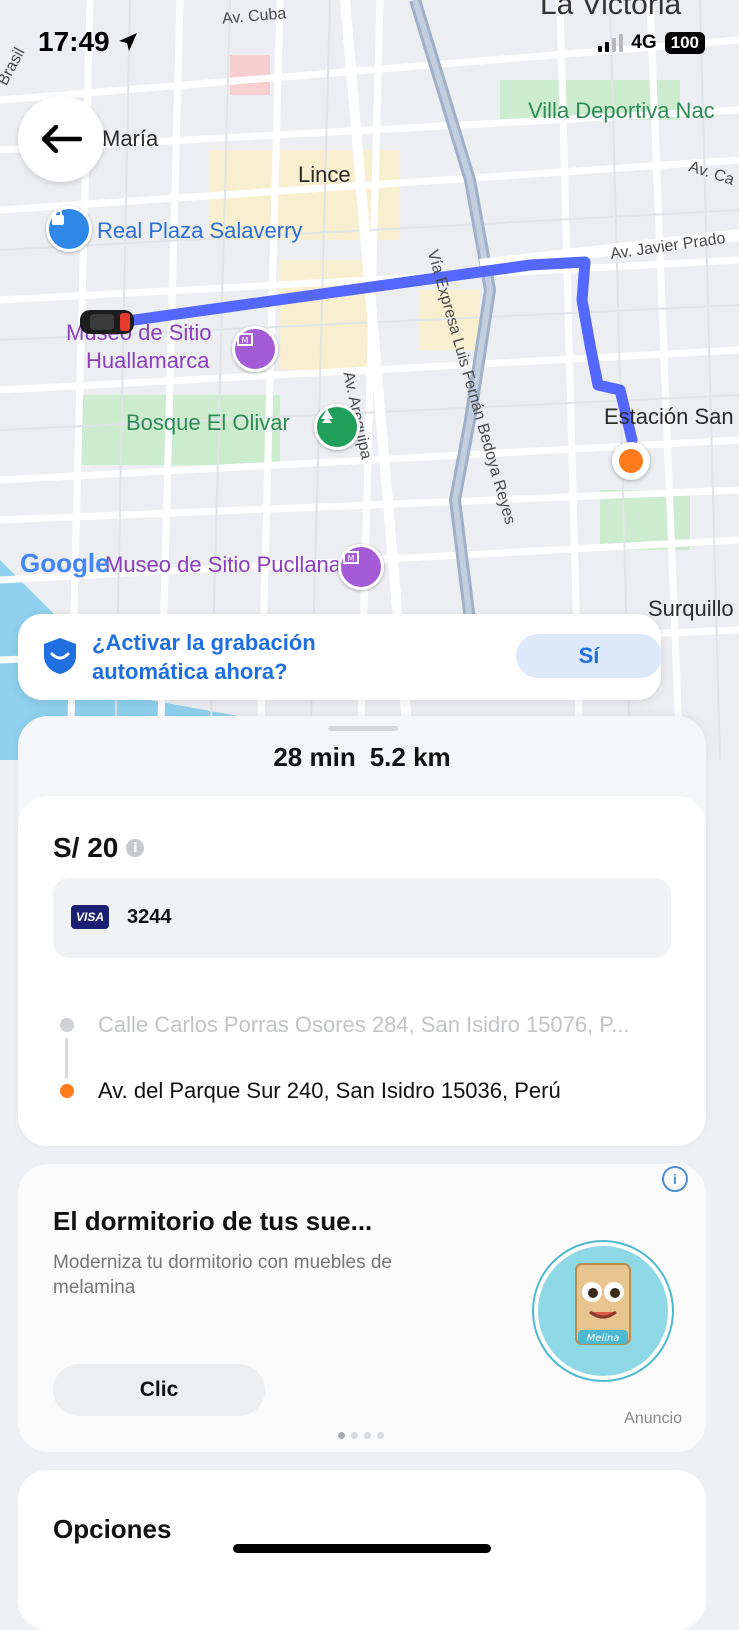  Describe the element at coordinates (362, 1548) in the screenshot. I see `home-indicator` at that location.